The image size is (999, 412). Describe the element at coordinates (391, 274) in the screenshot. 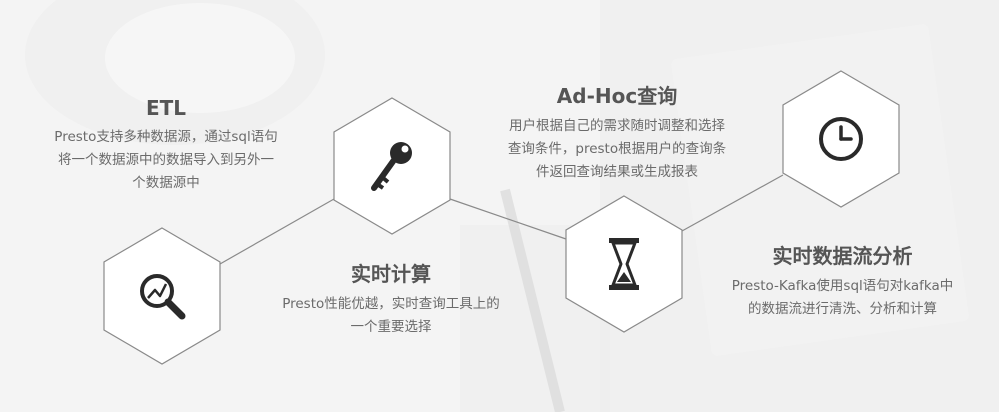

I see `realtime-compute-title: 实时计算` at that location.